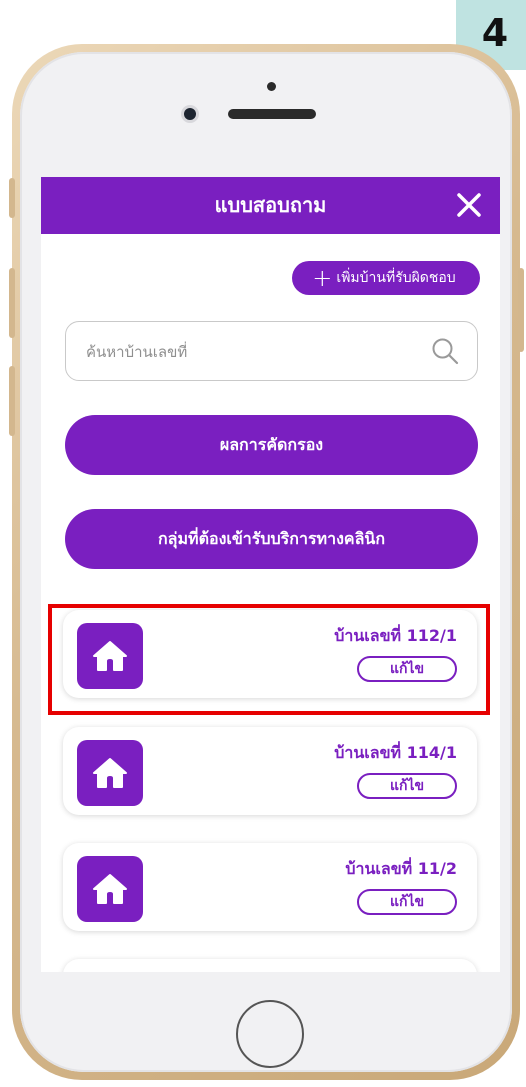  Describe the element at coordinates (270, 654) in the screenshot. I see `house-card: บ้านเลขที่ 112/1 แก้ไข` at that location.